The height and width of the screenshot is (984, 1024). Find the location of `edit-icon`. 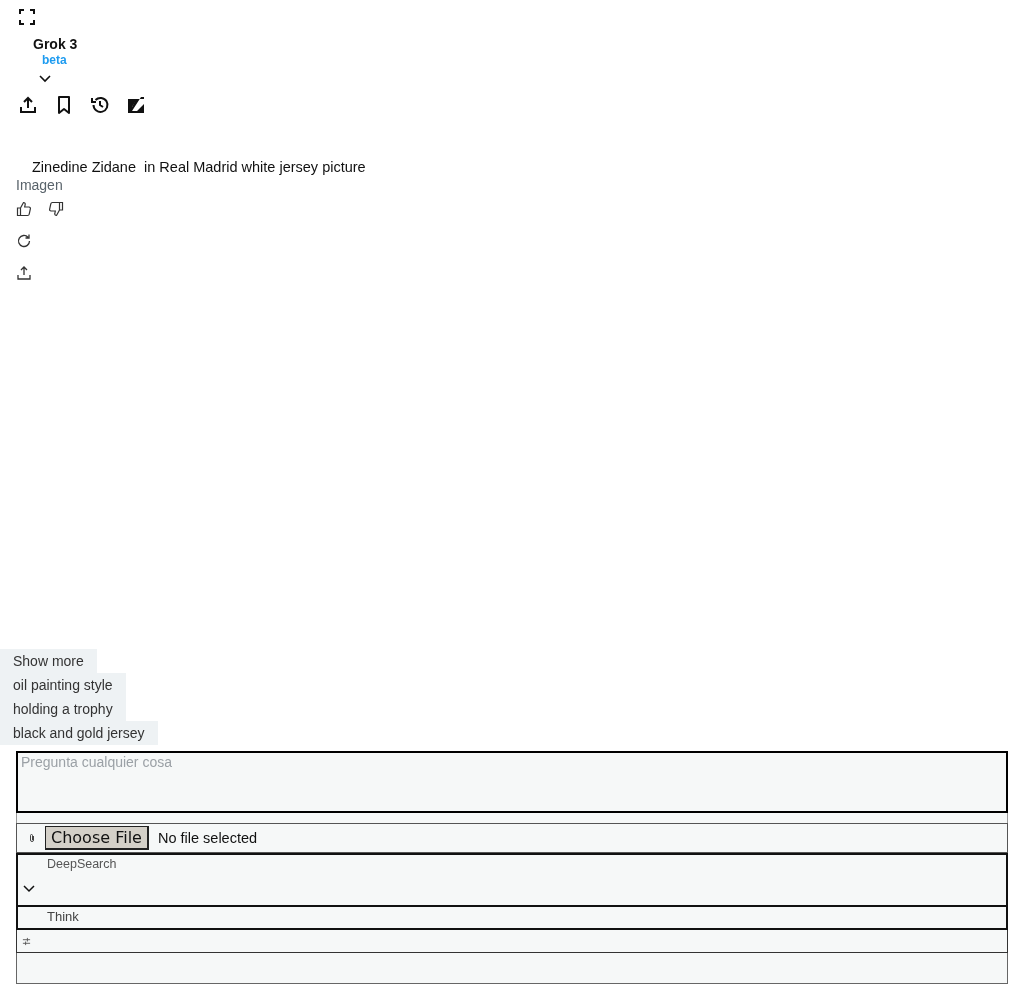

edit-icon is located at coordinates (136, 105).